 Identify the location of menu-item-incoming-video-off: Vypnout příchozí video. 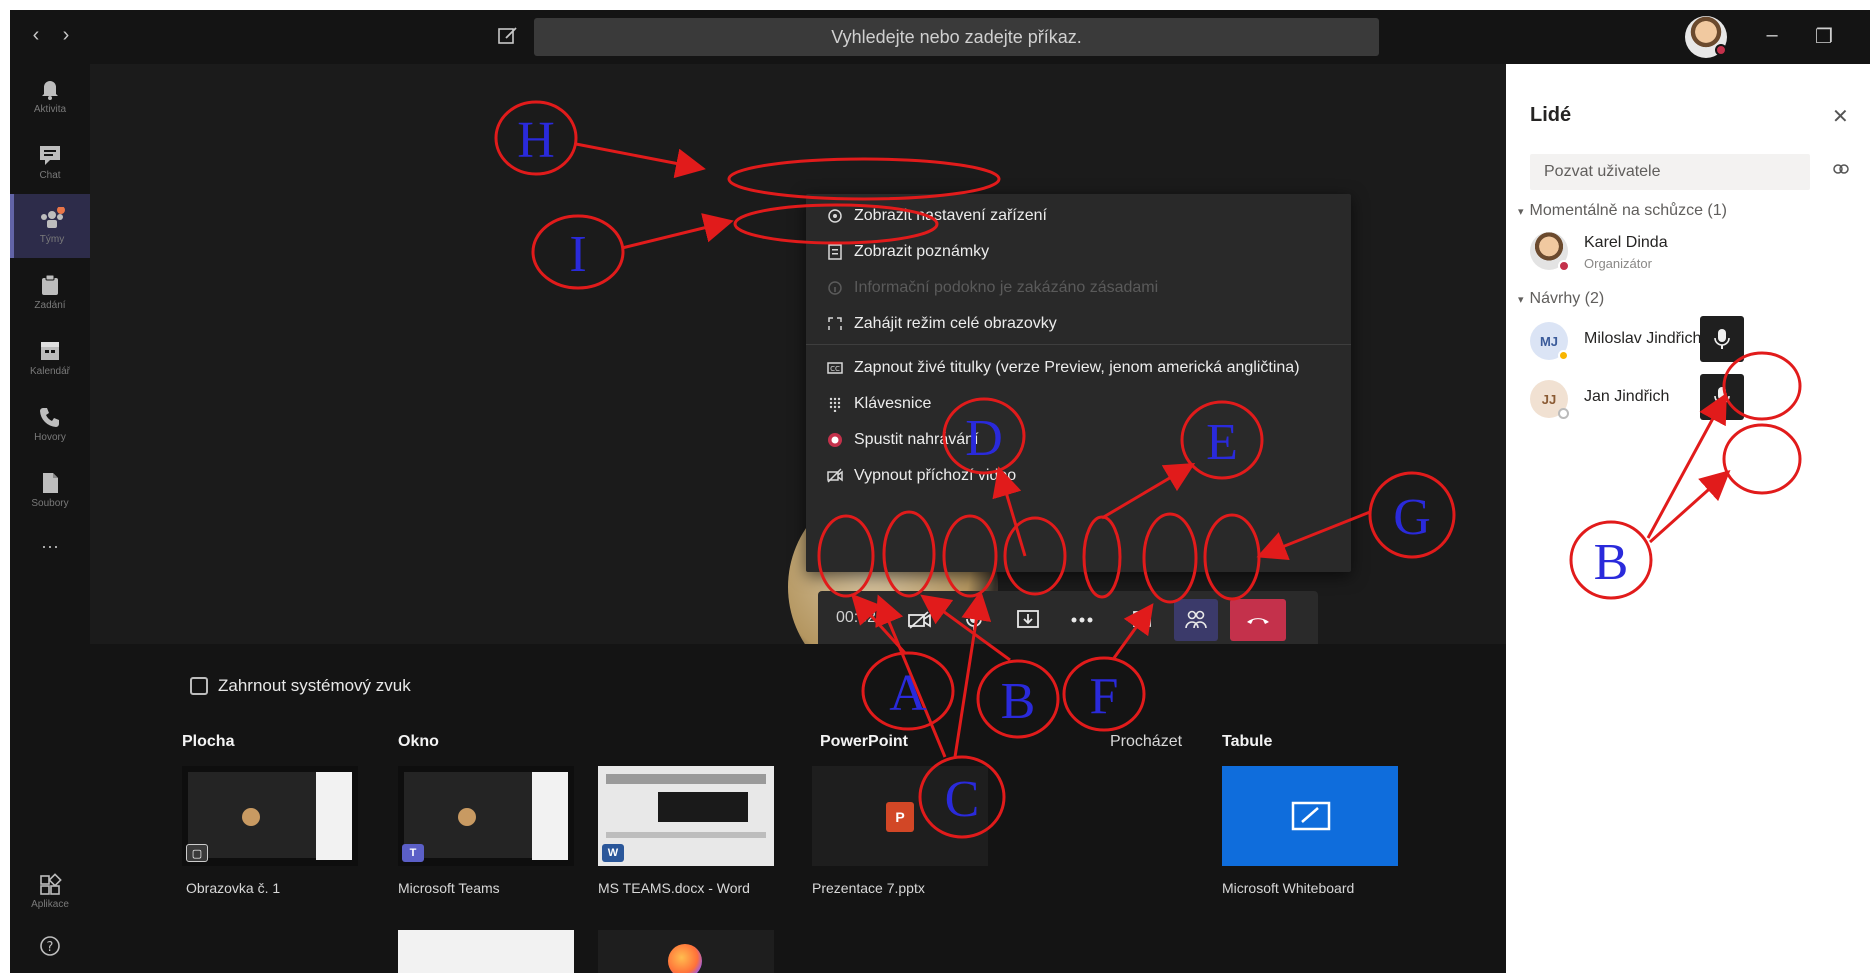
(1078, 476).